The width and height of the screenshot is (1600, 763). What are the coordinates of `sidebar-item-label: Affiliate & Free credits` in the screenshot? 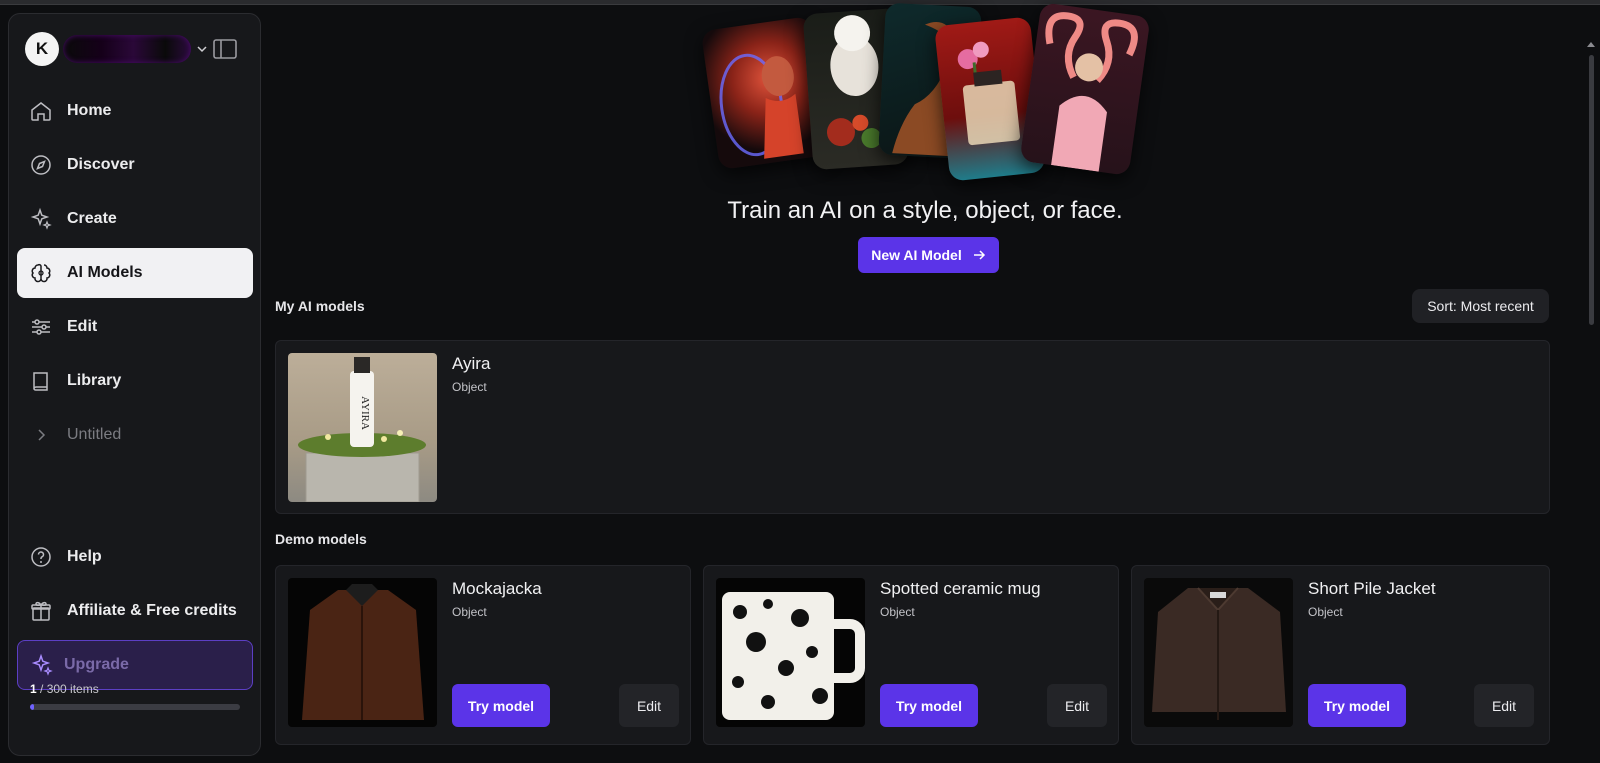 It's located at (152, 610).